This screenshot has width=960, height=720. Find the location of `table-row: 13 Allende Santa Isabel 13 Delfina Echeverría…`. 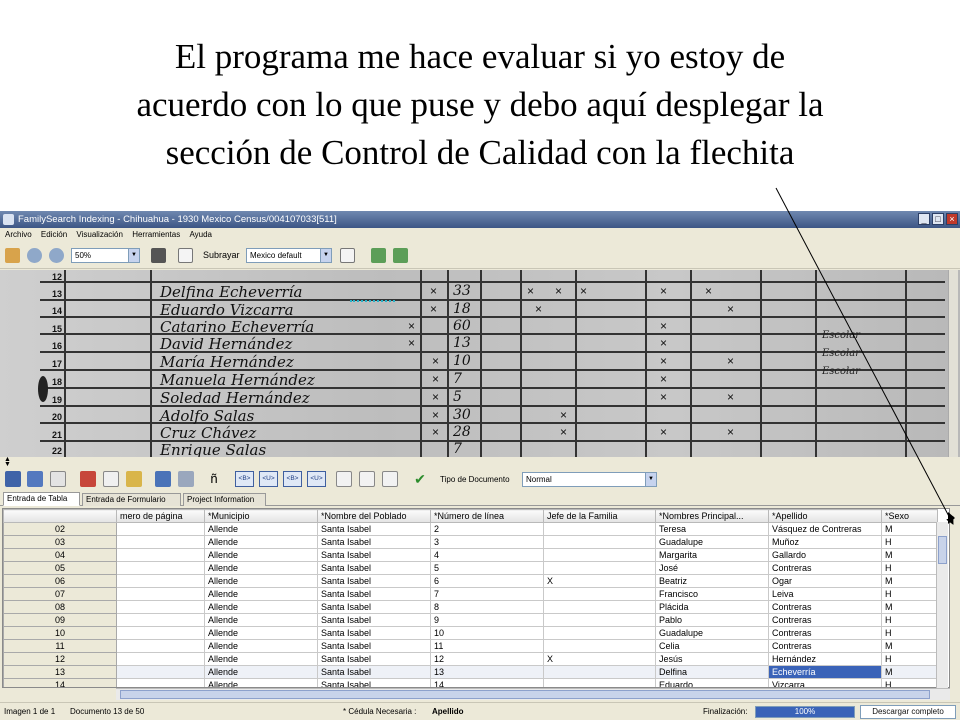

table-row: 13 Allende Santa Isabel 13 Delfina Echeverría… is located at coordinates (470, 672).